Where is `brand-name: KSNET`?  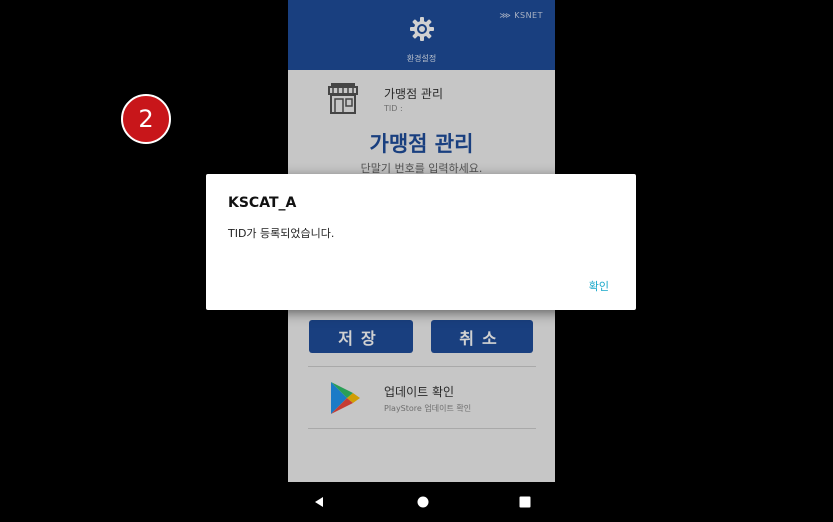
brand-name: KSNET is located at coordinates (528, 15).